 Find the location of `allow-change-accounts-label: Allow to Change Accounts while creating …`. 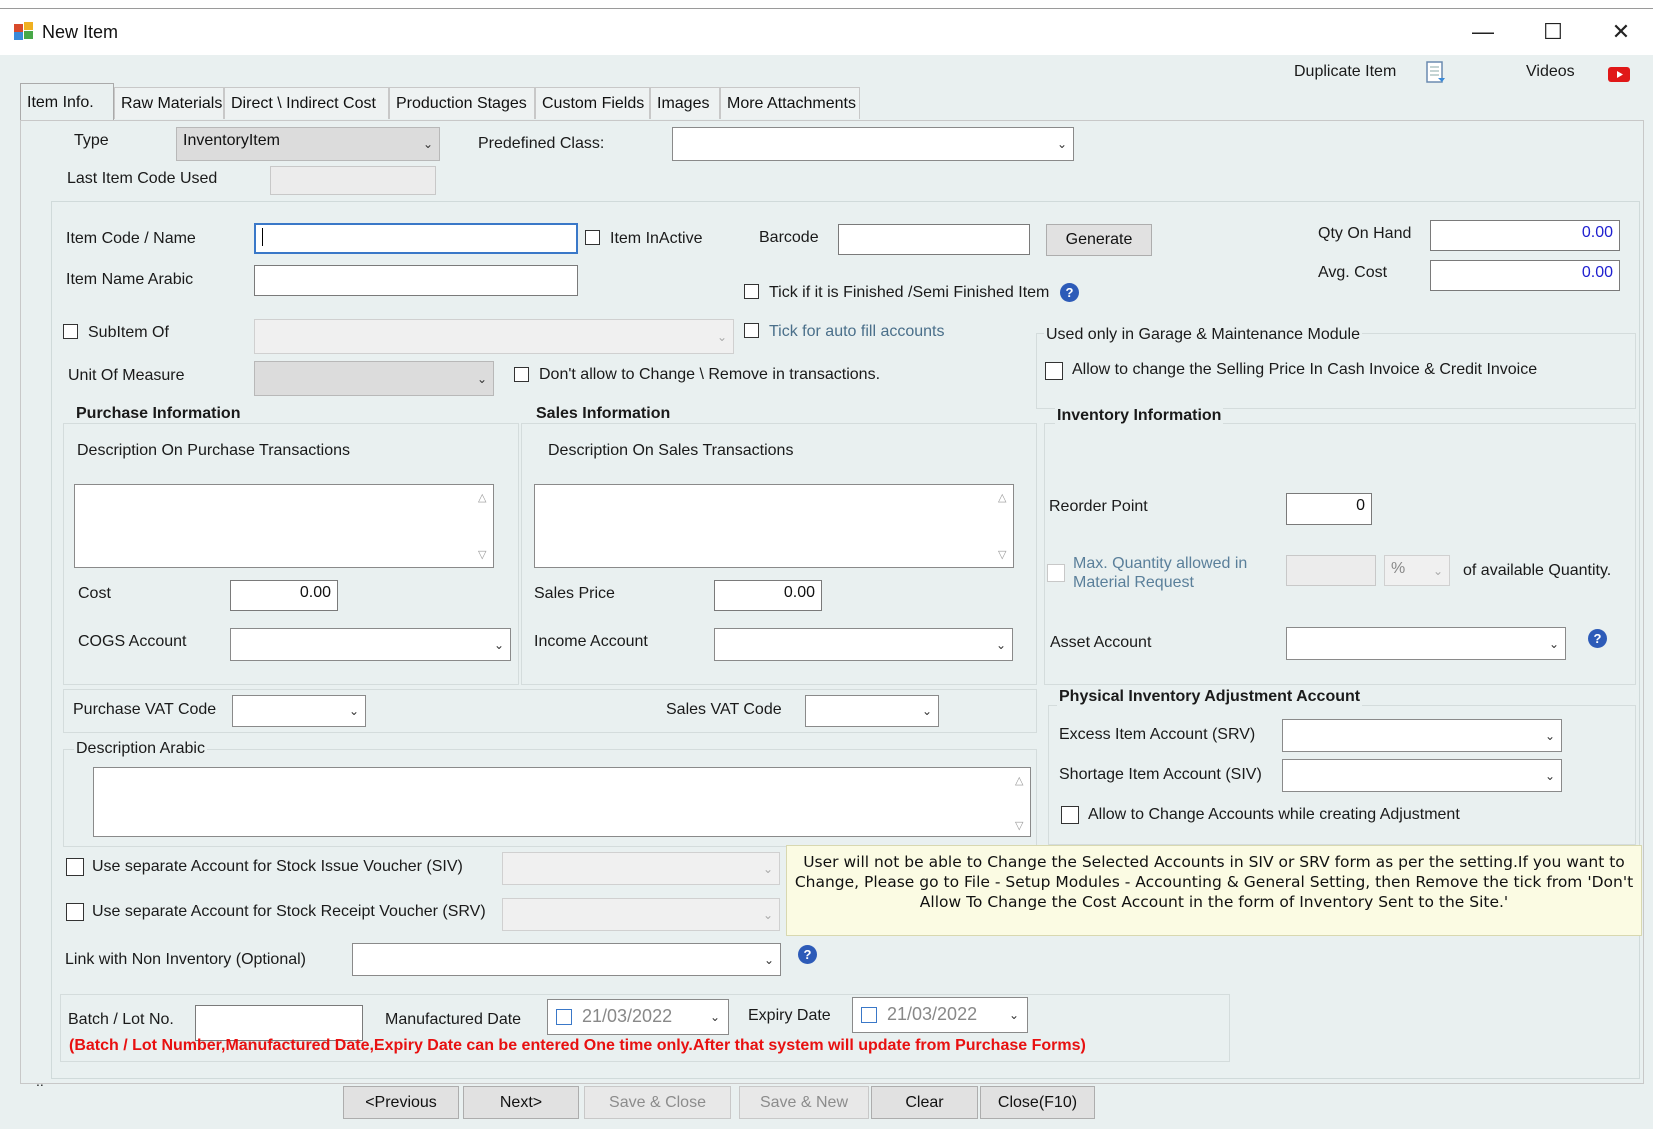

allow-change-accounts-label: Allow to Change Accounts while creating … is located at coordinates (1274, 814).